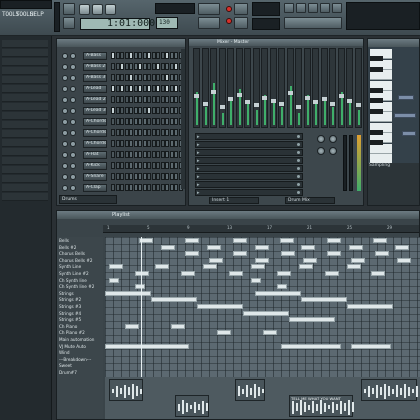  I want to click on step-edit-button, so click(241, 9).